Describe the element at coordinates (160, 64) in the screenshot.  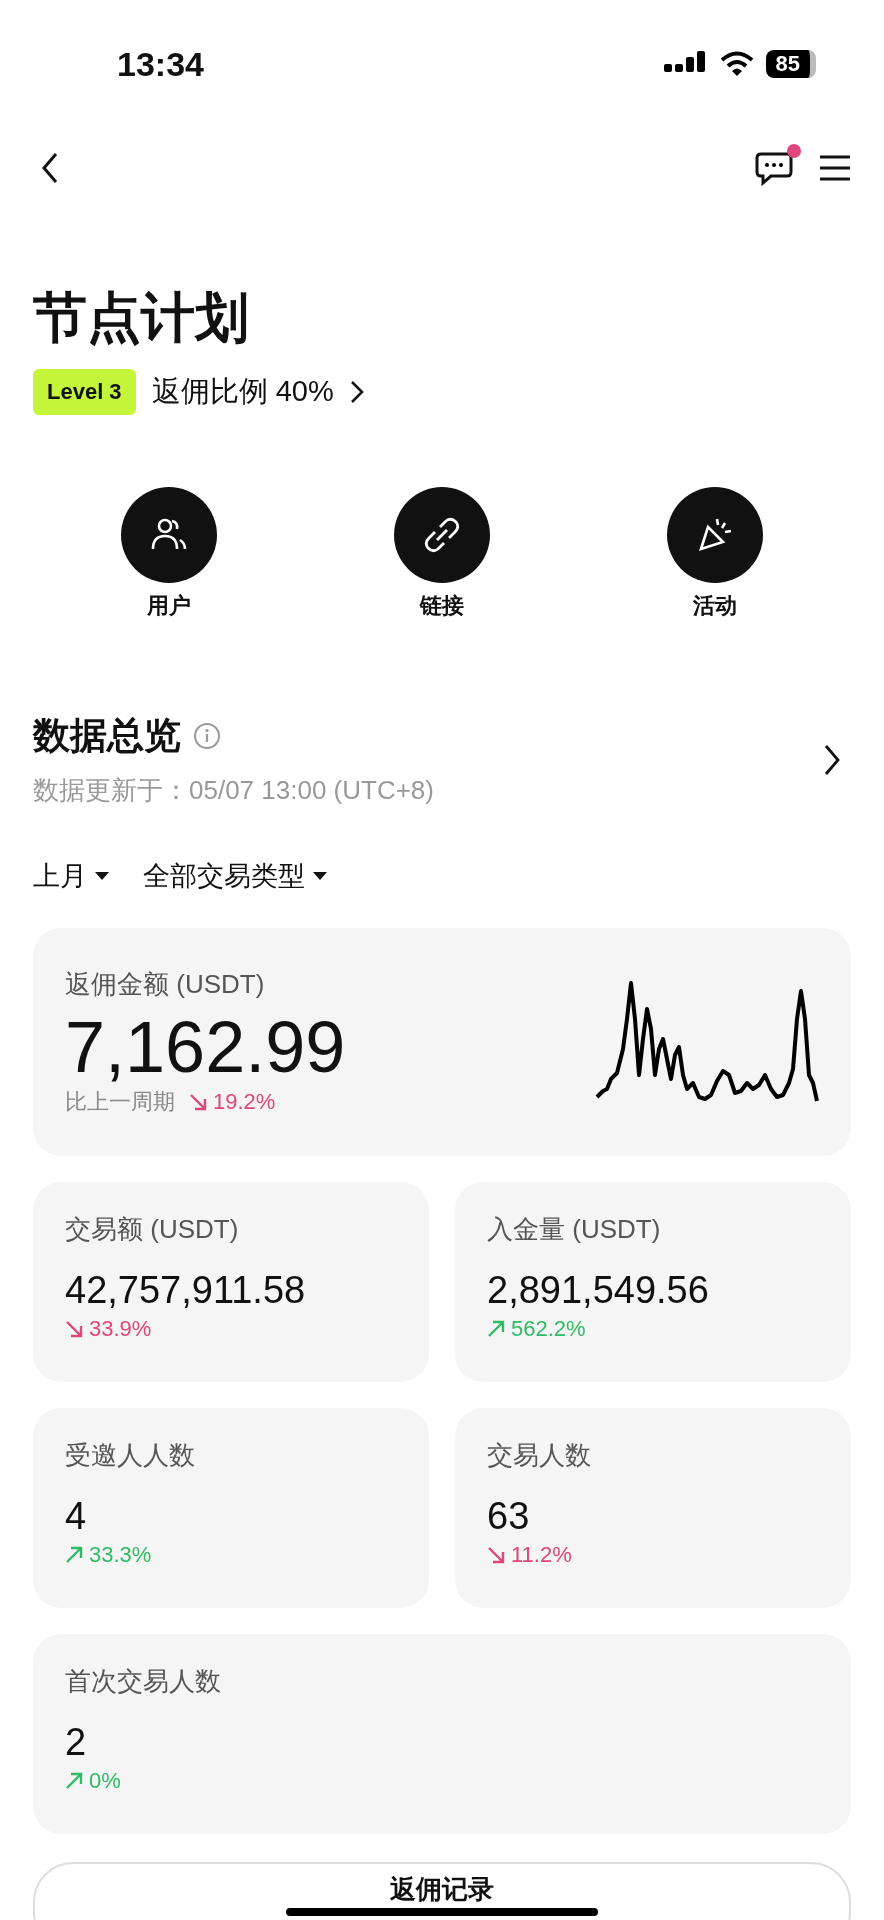
I see `status-time: 13:34` at that location.